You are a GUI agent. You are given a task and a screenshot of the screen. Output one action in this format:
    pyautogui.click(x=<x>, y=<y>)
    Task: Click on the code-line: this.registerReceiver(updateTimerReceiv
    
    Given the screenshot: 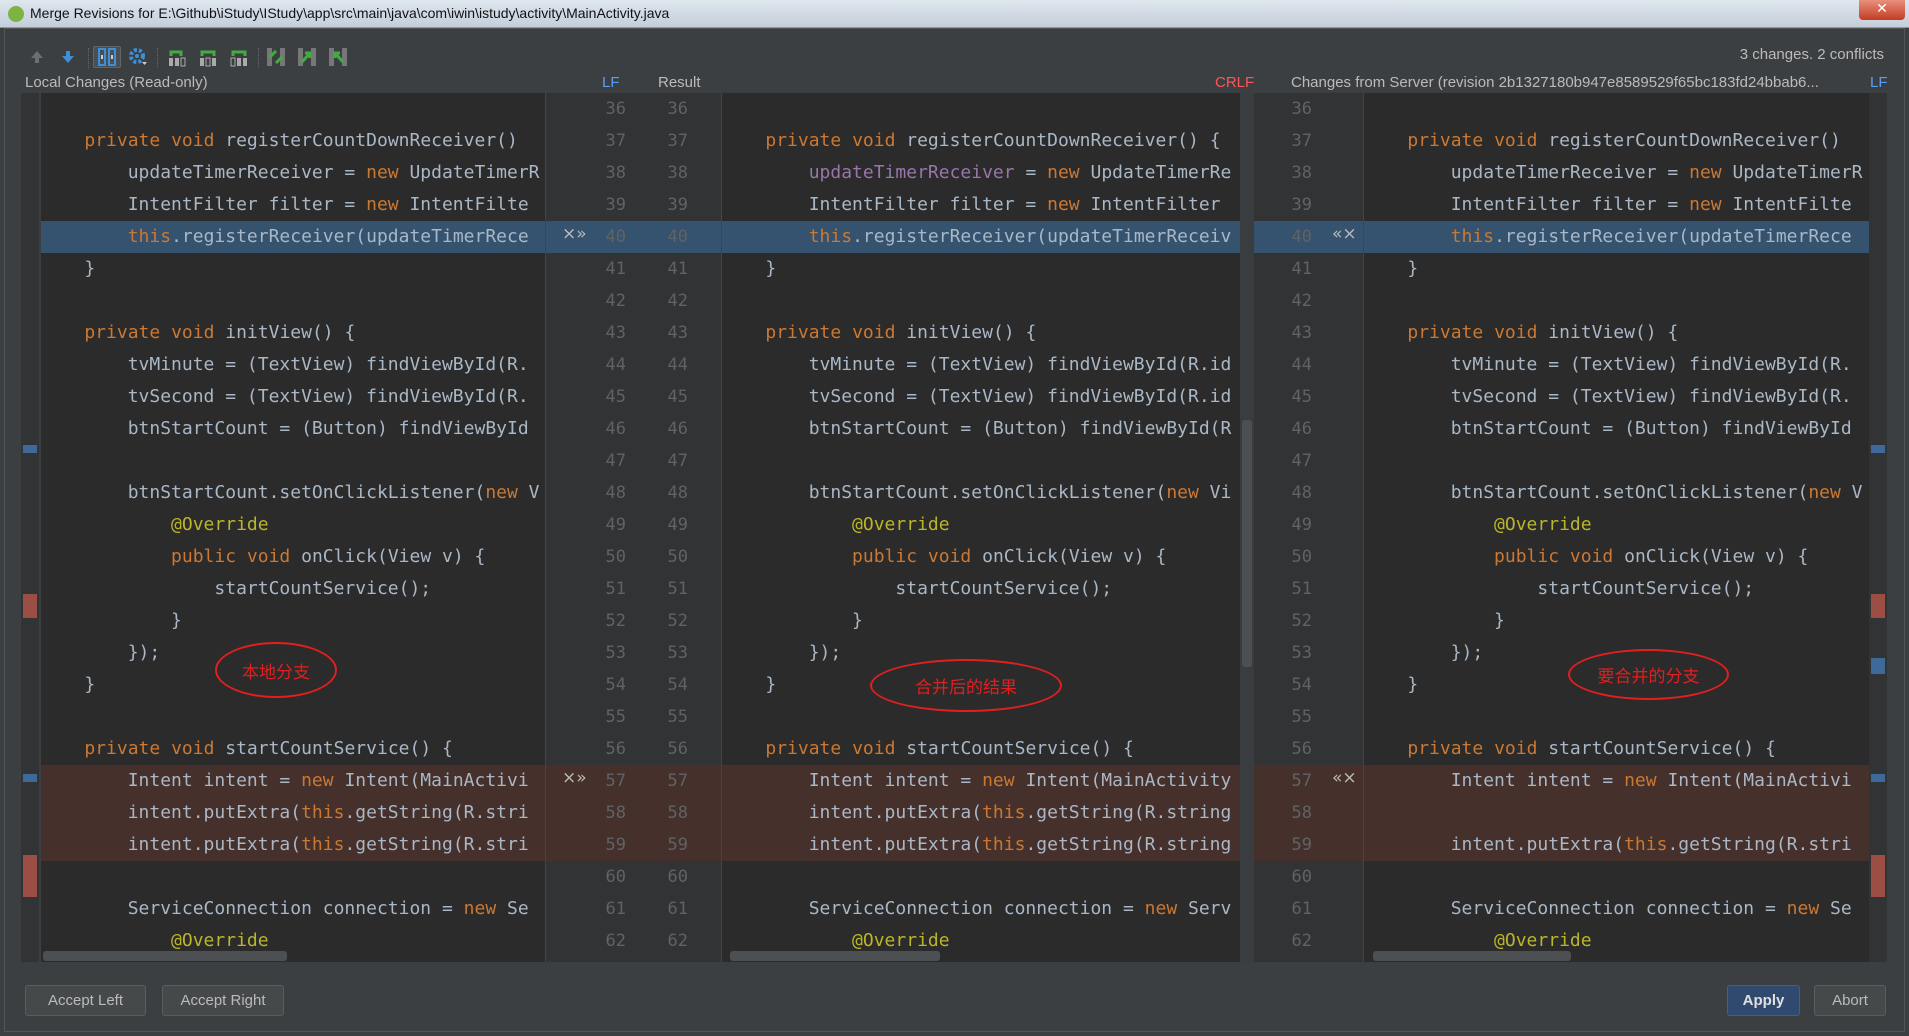 What is the action you would take?
    pyautogui.click(x=1020, y=236)
    